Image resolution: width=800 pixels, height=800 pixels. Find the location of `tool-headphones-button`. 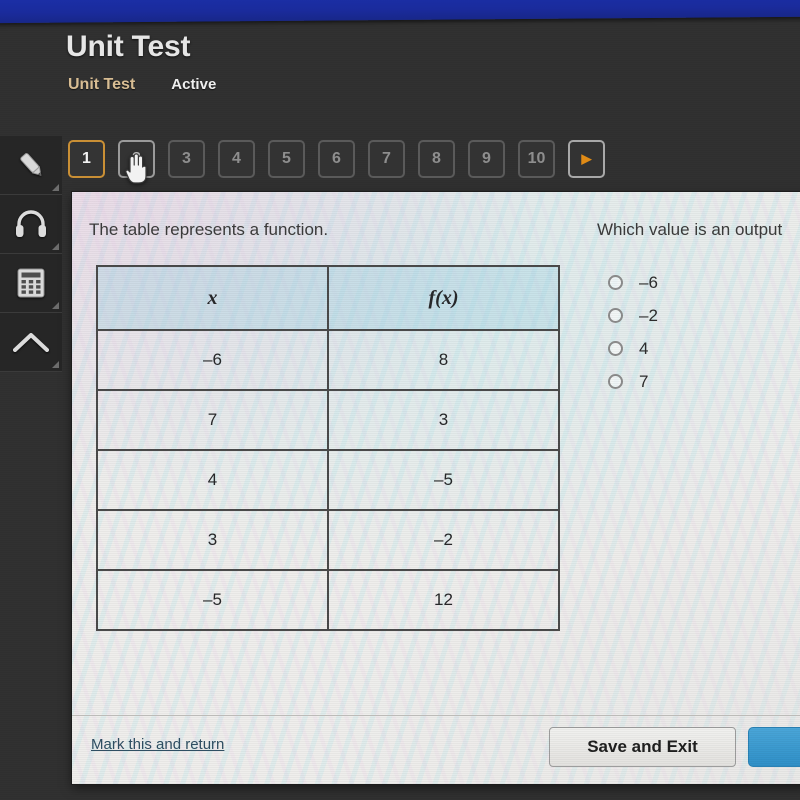

tool-headphones-button is located at coordinates (31, 224).